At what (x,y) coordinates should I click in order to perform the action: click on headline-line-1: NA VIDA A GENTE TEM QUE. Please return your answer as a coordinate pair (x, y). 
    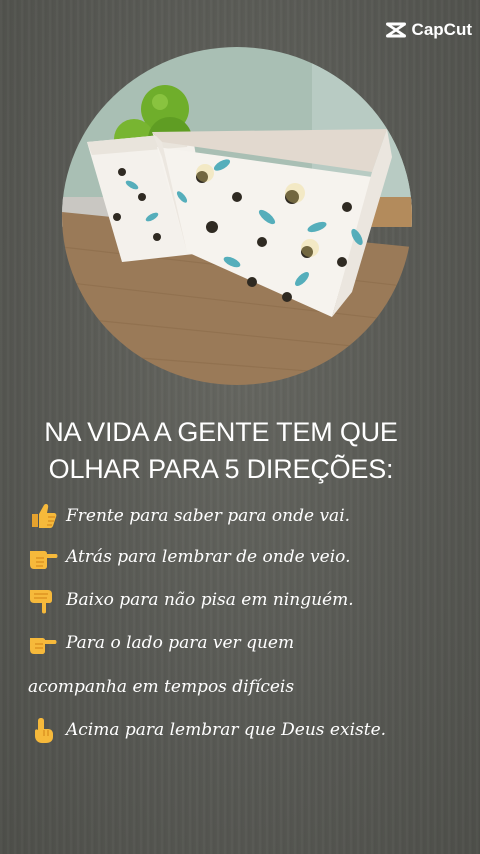
    Looking at the image, I should click on (221, 432).